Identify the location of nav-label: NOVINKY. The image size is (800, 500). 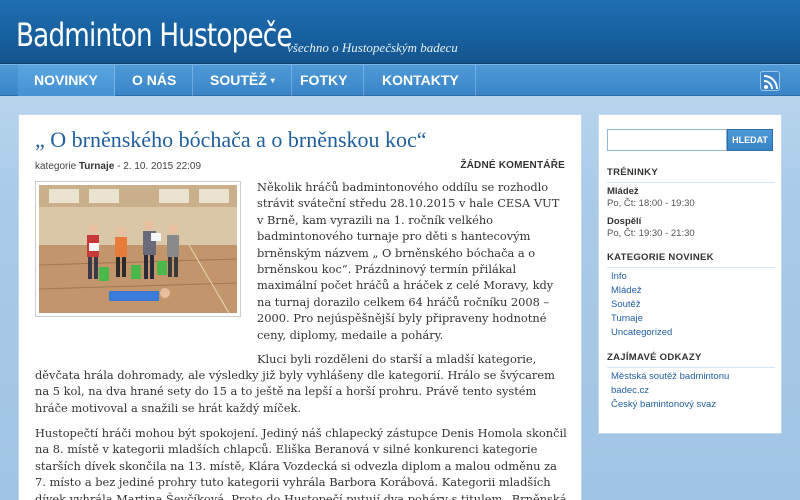
(66, 80).